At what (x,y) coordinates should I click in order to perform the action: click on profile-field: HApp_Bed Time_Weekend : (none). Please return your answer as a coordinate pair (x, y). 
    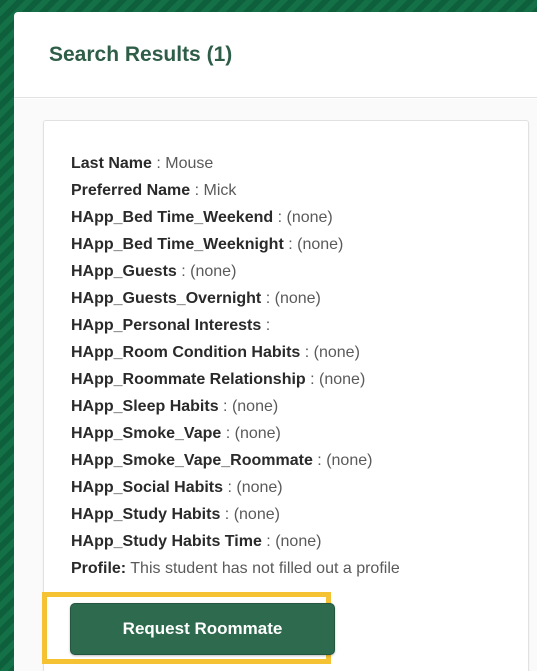
    Looking at the image, I should click on (235, 217).